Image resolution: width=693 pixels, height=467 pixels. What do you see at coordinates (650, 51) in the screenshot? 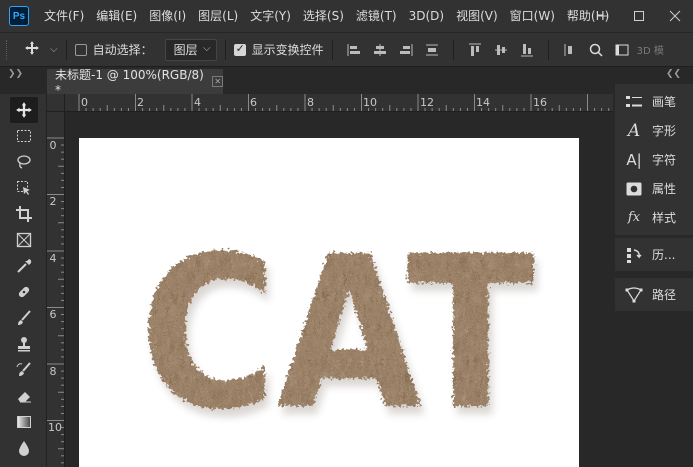
I see `3d-mode-label: 3D 模` at bounding box center [650, 51].